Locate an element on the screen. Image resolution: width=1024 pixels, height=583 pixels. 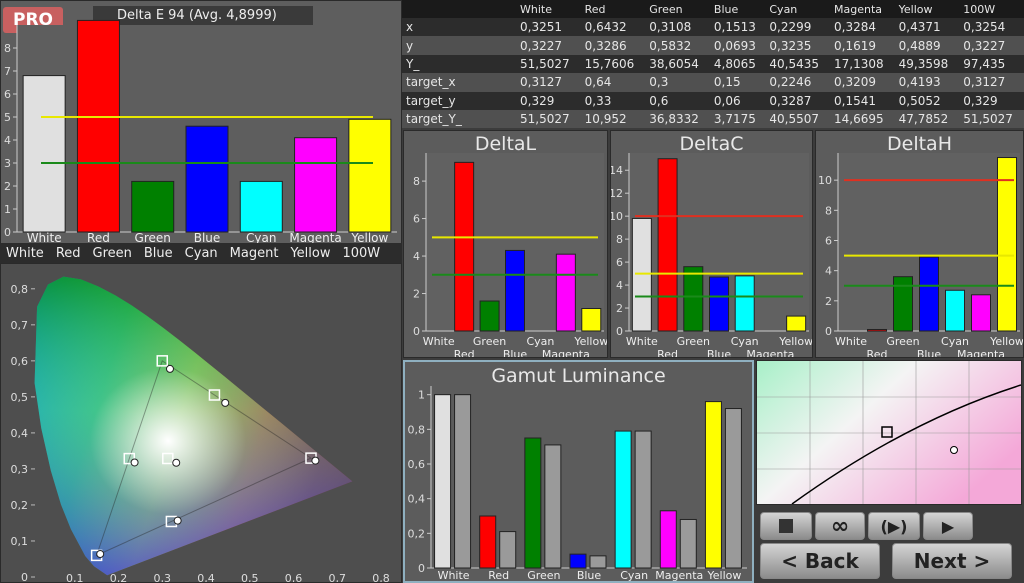
table-cell: 49,3598 is located at coordinates (927, 64).